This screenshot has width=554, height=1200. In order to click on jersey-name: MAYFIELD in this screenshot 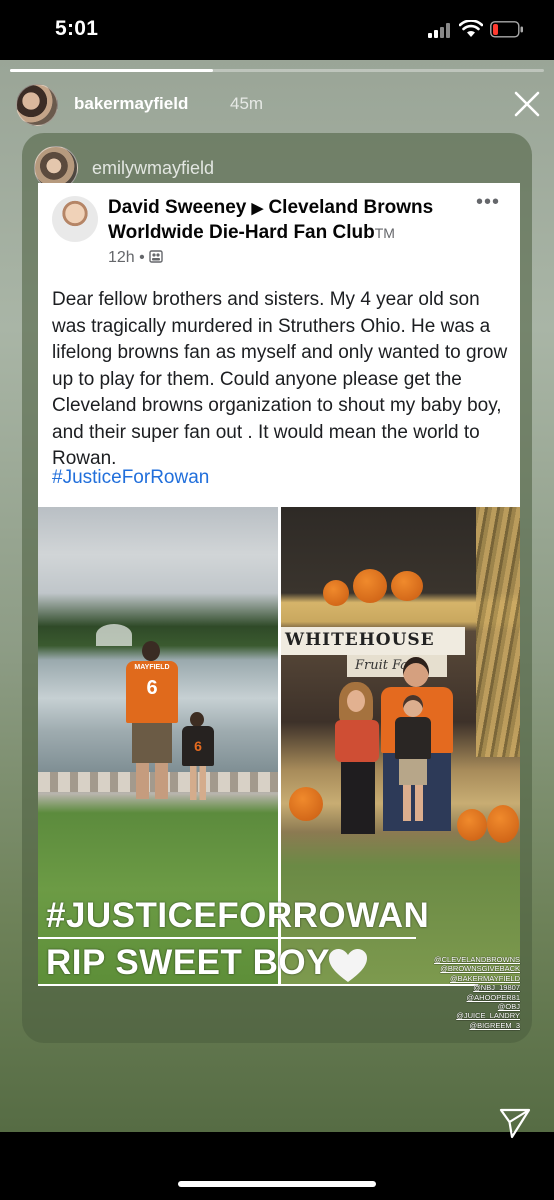, I will do `click(152, 667)`.